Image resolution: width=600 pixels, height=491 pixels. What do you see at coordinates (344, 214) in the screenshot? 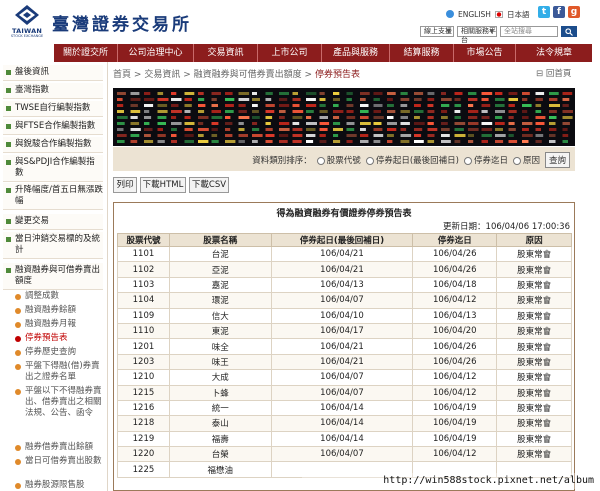
I see `table-title: 得為融資融券有價證券停券預告表` at bounding box center [344, 214].